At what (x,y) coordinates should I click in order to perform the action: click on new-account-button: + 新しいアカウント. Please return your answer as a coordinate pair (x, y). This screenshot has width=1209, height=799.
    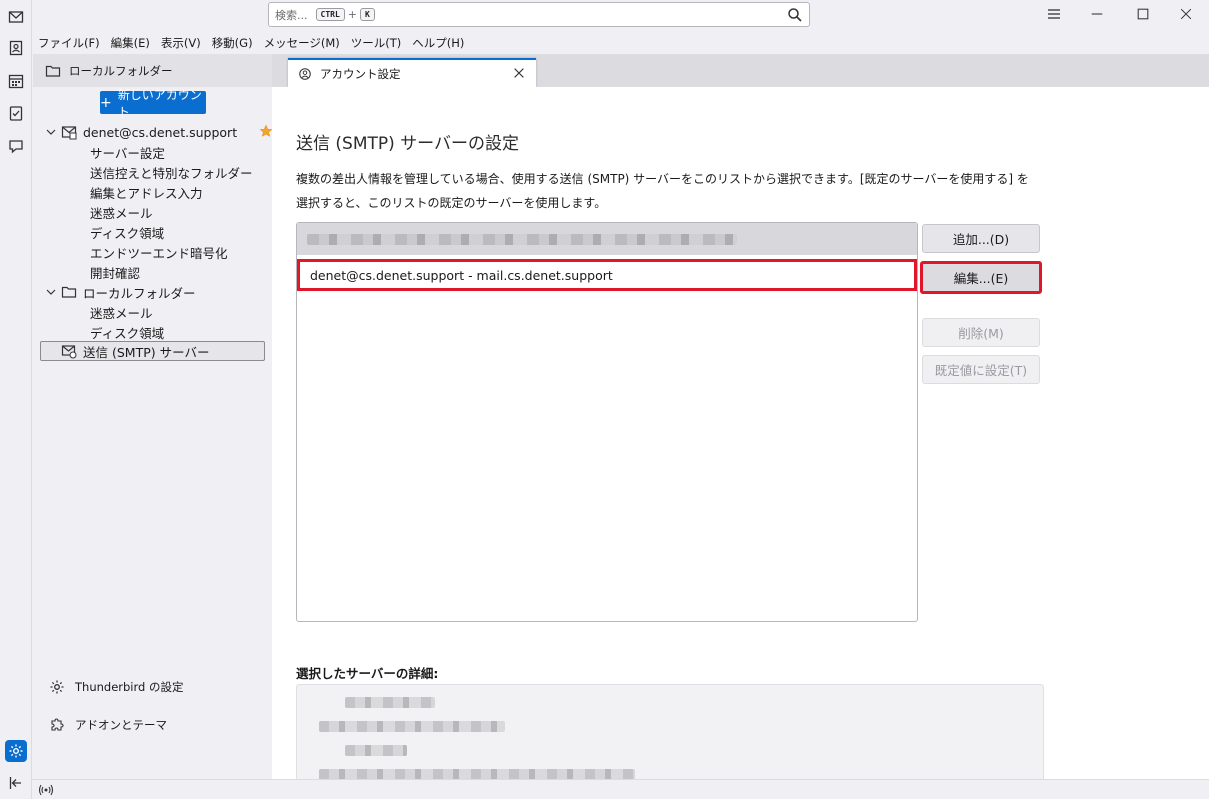
    Looking at the image, I should click on (153, 103).